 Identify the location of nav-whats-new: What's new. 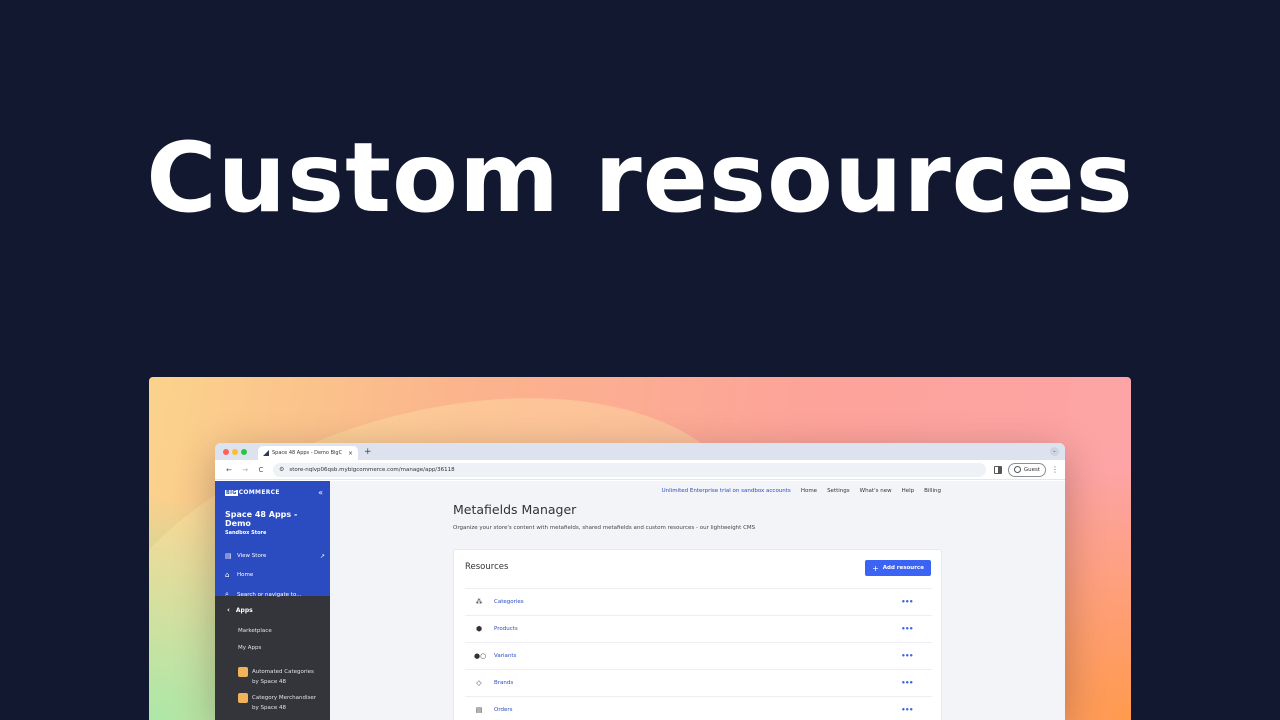
(876, 491).